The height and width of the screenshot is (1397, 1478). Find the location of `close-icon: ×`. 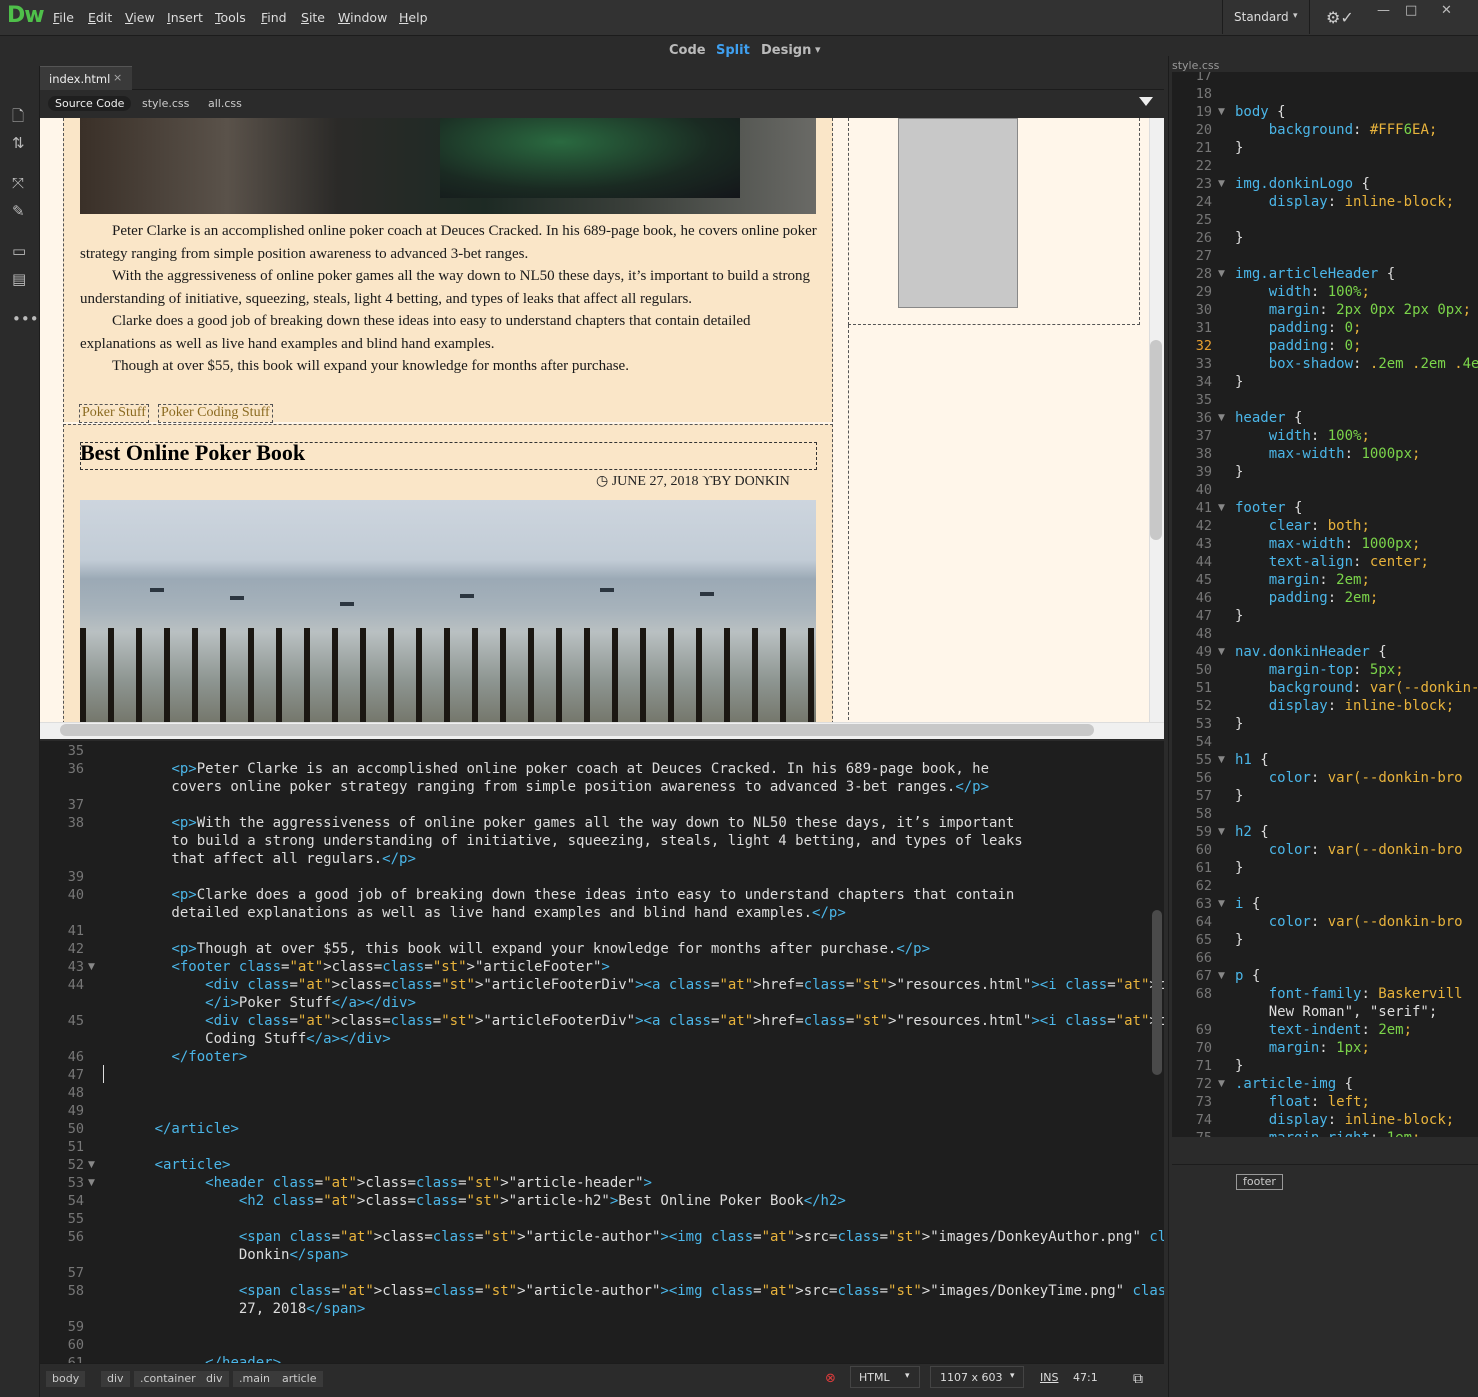

close-icon: × is located at coordinates (117, 77).